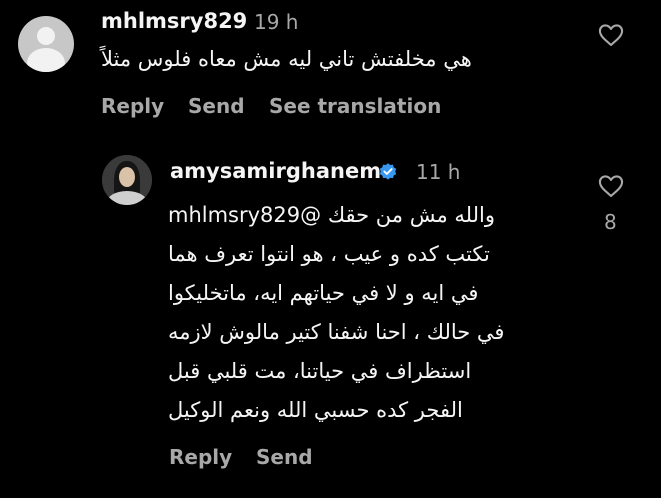 The width and height of the screenshot is (661, 498). What do you see at coordinates (329, 254) in the screenshot?
I see `comment-text-line: تكتب كده و عيب ، هو انتوا تعرف هما` at bounding box center [329, 254].